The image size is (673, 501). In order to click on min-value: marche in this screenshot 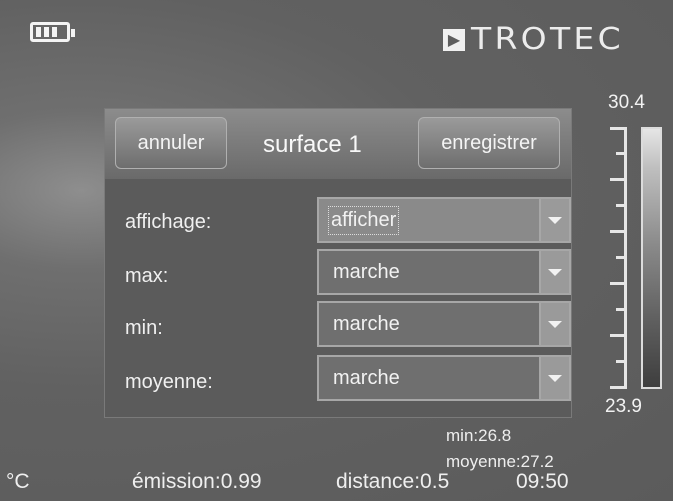, I will do `click(366, 324)`.